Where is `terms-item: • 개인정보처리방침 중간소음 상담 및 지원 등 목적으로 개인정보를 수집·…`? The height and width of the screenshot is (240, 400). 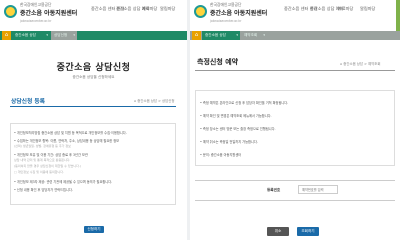 terms-item: • 개인정보처리방침 중간소음 상담 및 지원 등 목적으로 개인정보를 수집·… is located at coordinates (70, 133).